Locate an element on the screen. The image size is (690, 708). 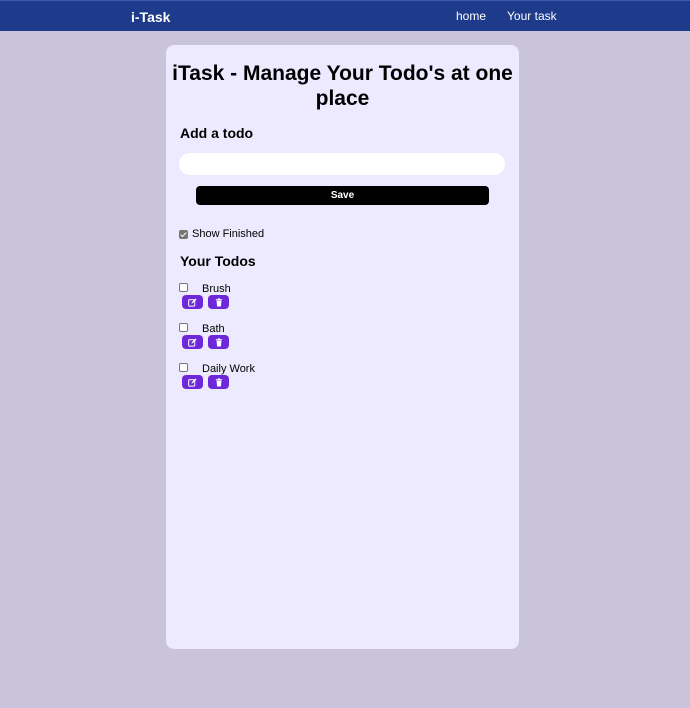
show-finished-label: Show Finished is located at coordinates (228, 234).